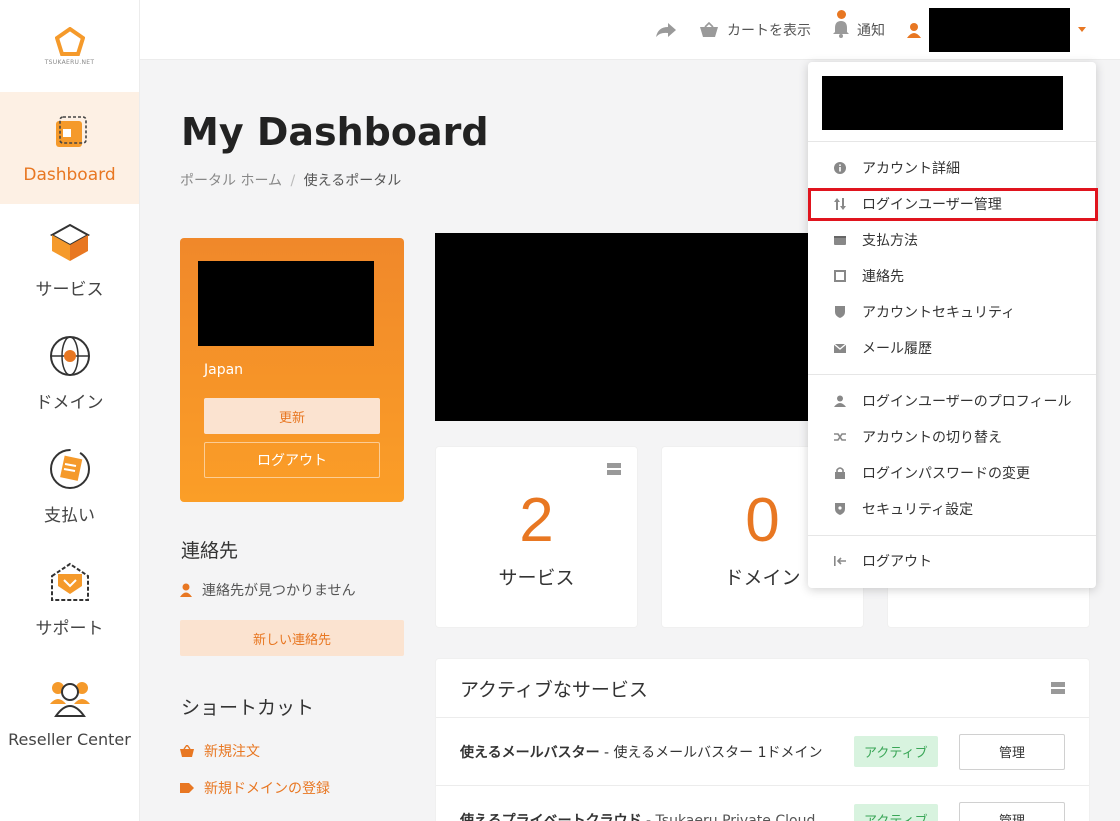  Describe the element at coordinates (232, 752) in the screenshot. I see `shortcut-label: 新規注文` at that location.